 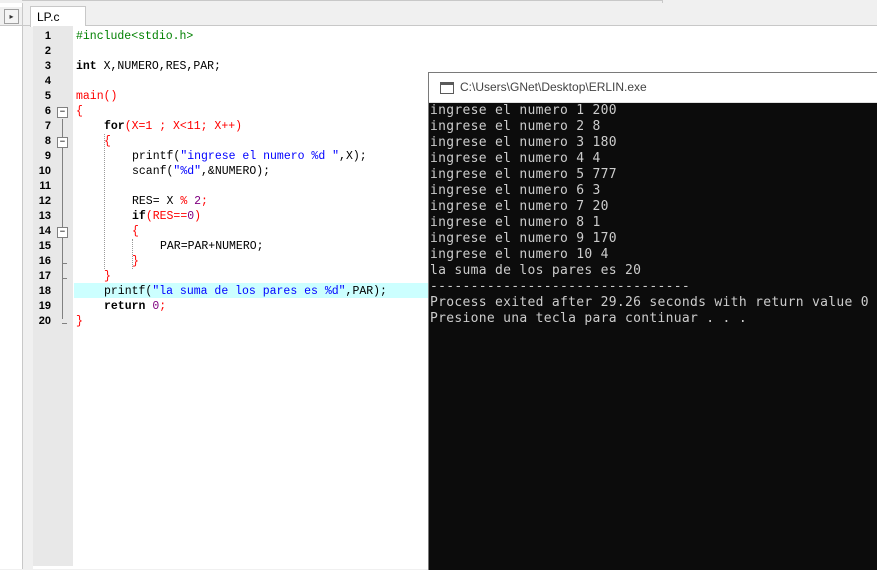 What do you see at coordinates (183, 126) in the screenshot?
I see `code-text-segment: (X=1 ; X<11; X++)` at bounding box center [183, 126].